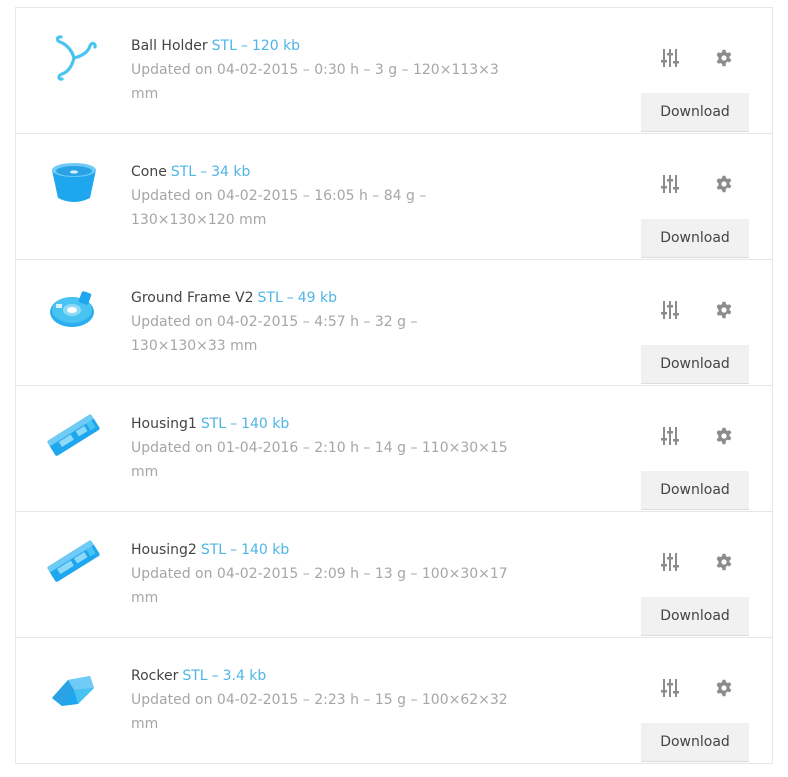 Image resolution: width=788 pixels, height=777 pixels. I want to click on file-size: 49 kb, so click(317, 298).